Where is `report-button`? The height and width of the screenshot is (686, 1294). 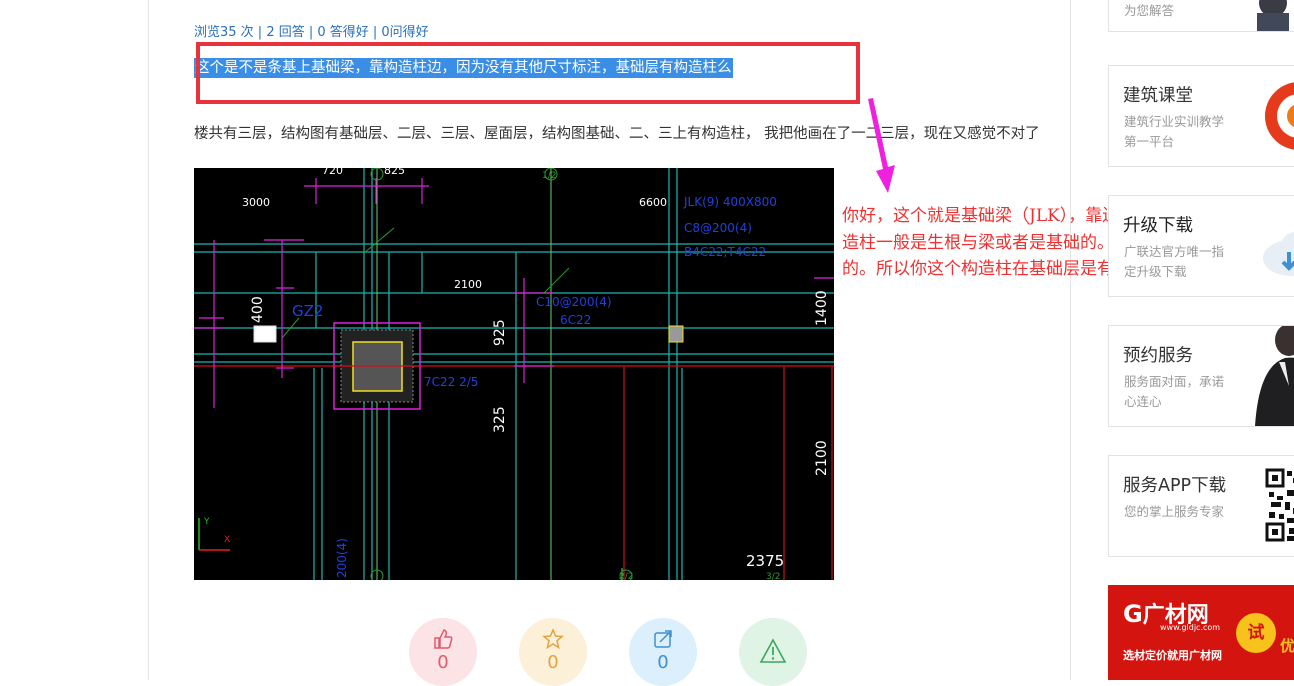
report-button is located at coordinates (773, 652).